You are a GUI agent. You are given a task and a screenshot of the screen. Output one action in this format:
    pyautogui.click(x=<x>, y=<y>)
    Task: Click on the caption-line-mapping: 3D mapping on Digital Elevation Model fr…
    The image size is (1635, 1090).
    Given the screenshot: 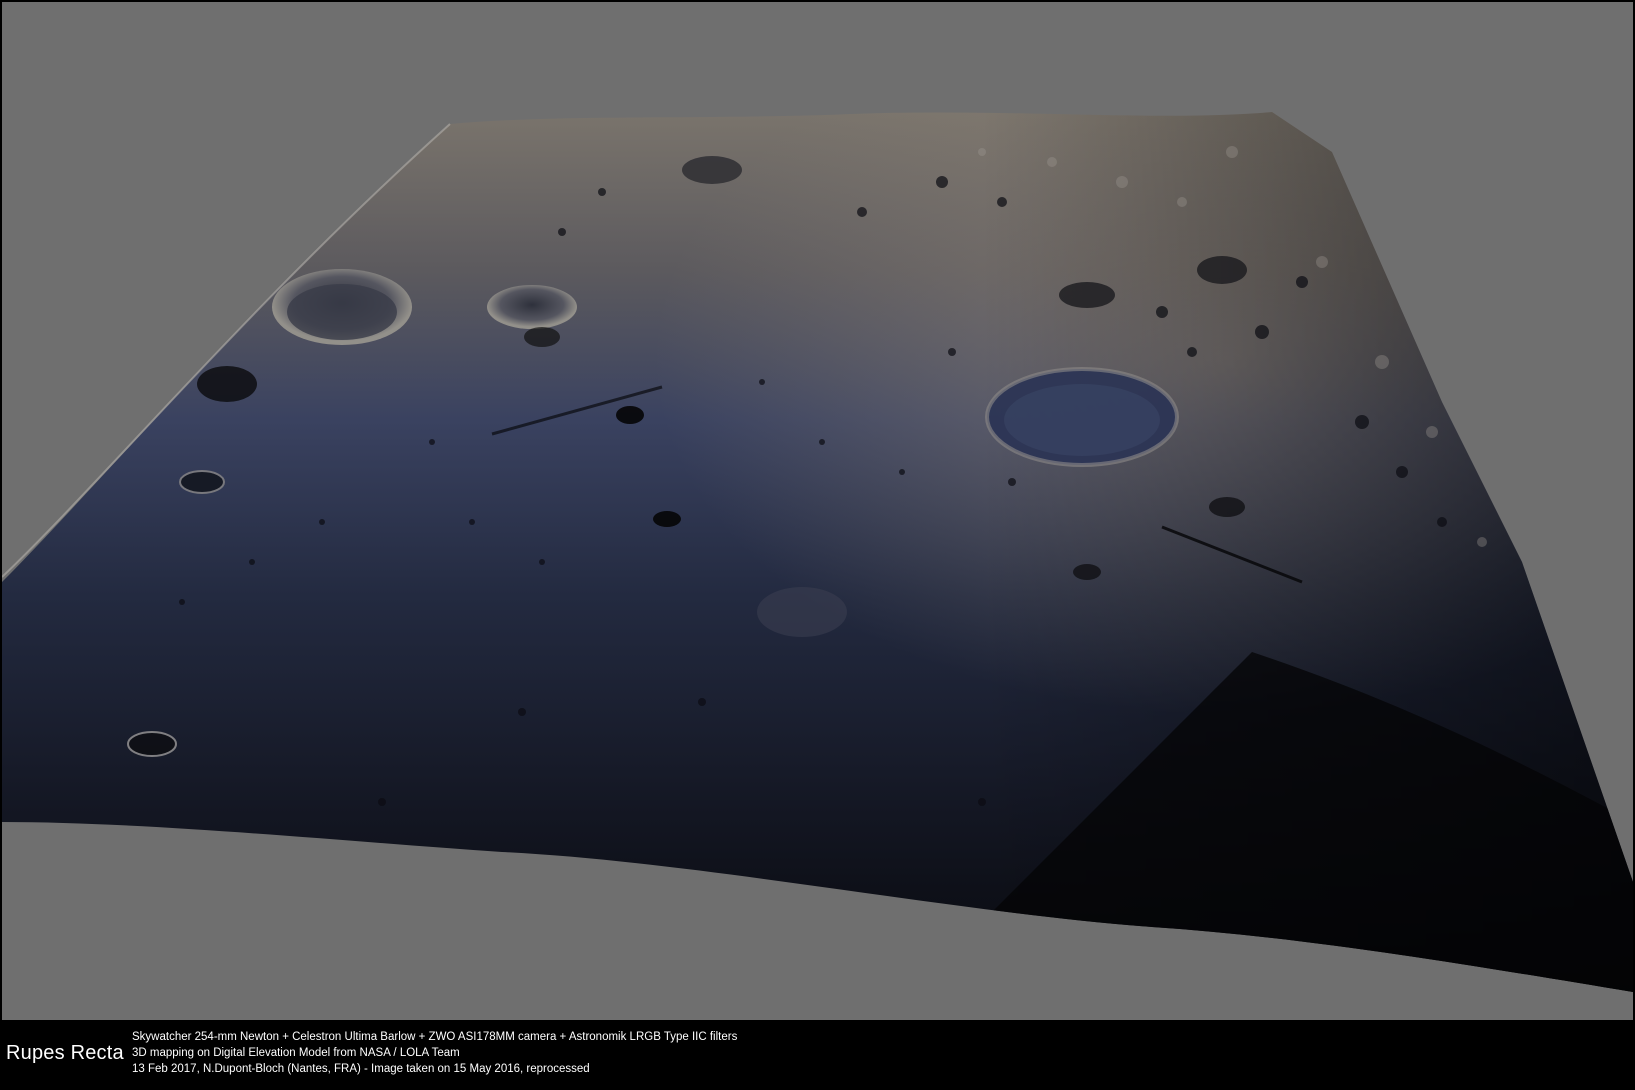 What is the action you would take?
    pyautogui.click(x=296, y=1053)
    